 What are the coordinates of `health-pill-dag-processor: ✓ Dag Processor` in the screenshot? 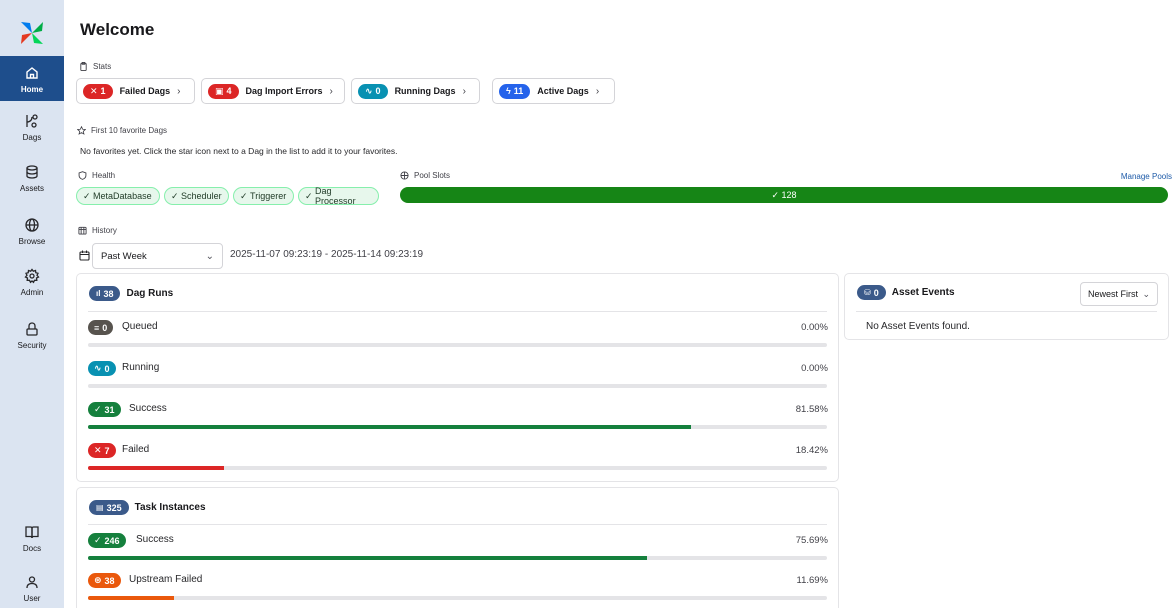 It's located at (338, 196).